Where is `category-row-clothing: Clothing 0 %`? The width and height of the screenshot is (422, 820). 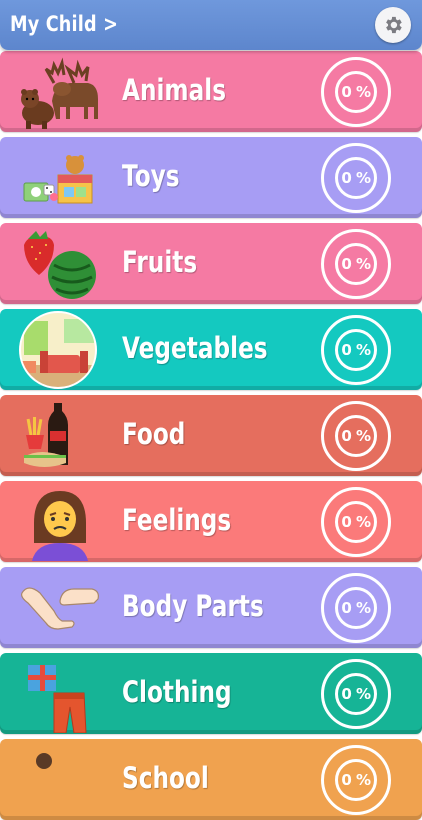 category-row-clothing: Clothing 0 % is located at coordinates (211, 693).